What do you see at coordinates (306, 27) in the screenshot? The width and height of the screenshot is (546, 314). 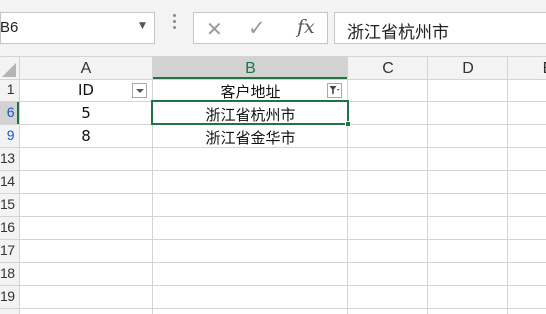 I see `insert-function-icon: fx` at bounding box center [306, 27].